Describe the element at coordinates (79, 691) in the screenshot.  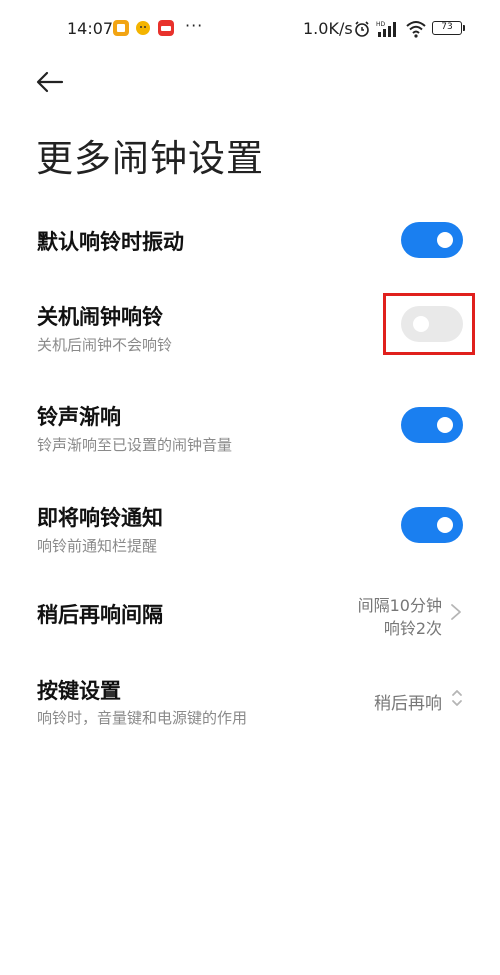
I see `setting-title: 按键设置` at that location.